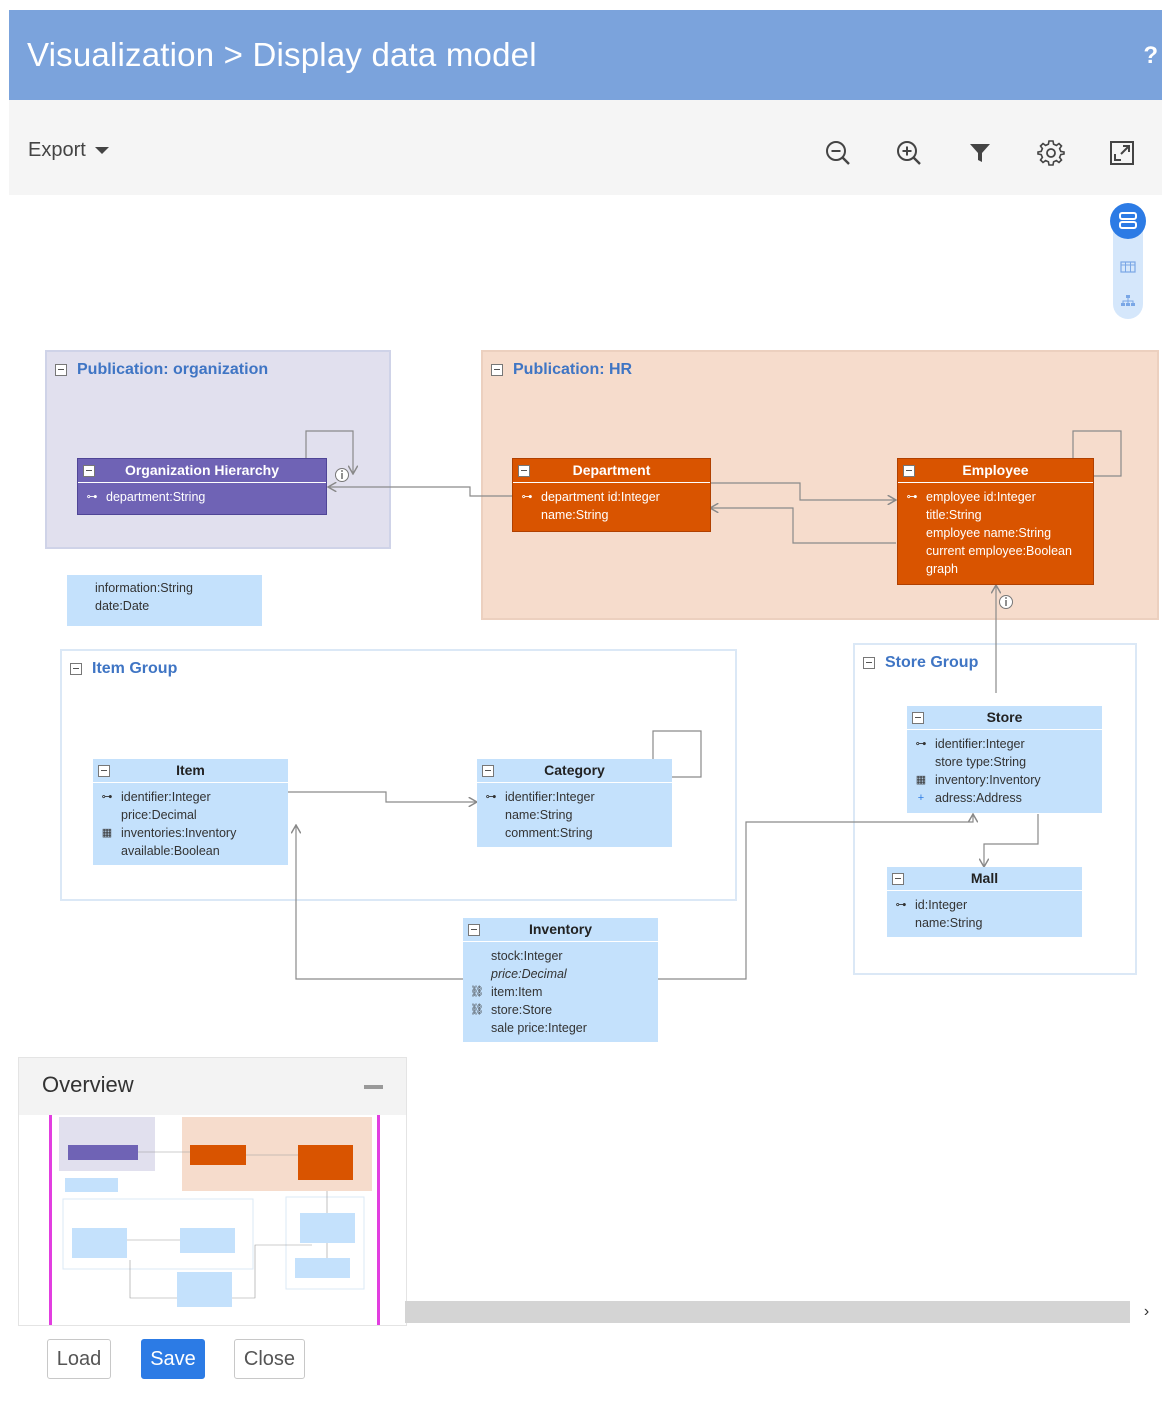 This screenshot has width=1162, height=1412. What do you see at coordinates (1000, 497) in the screenshot?
I see `entity-field: ⊶ employee id:Integer` at bounding box center [1000, 497].